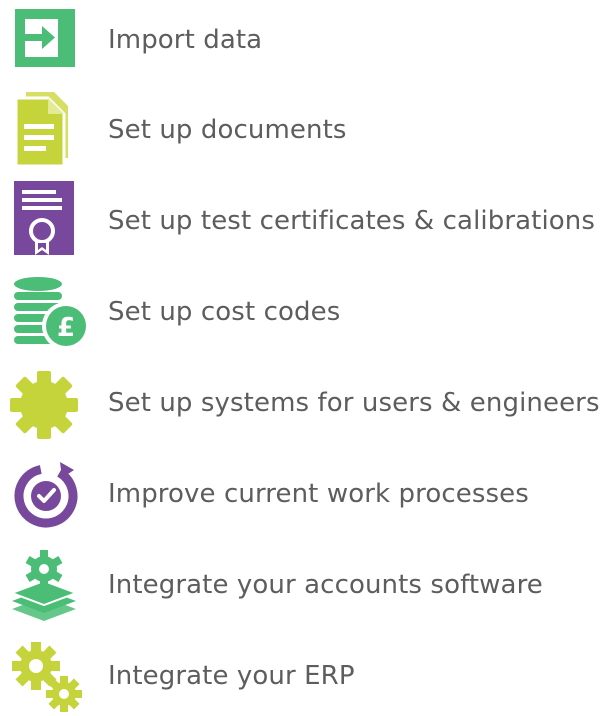 The image size is (602, 716). What do you see at coordinates (301, 40) in the screenshot?
I see `list-item: Import data` at bounding box center [301, 40].